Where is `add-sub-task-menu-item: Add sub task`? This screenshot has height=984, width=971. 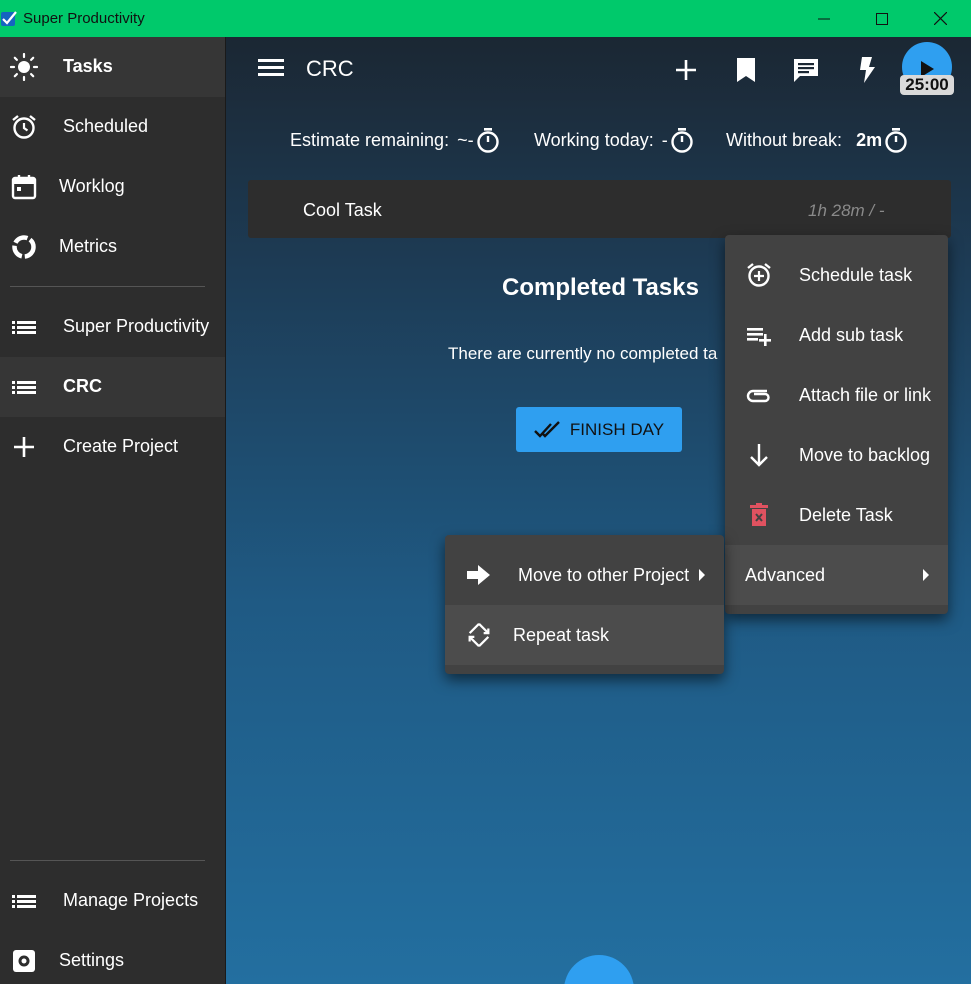
add-sub-task-menu-item: Add sub task is located at coordinates (836, 335).